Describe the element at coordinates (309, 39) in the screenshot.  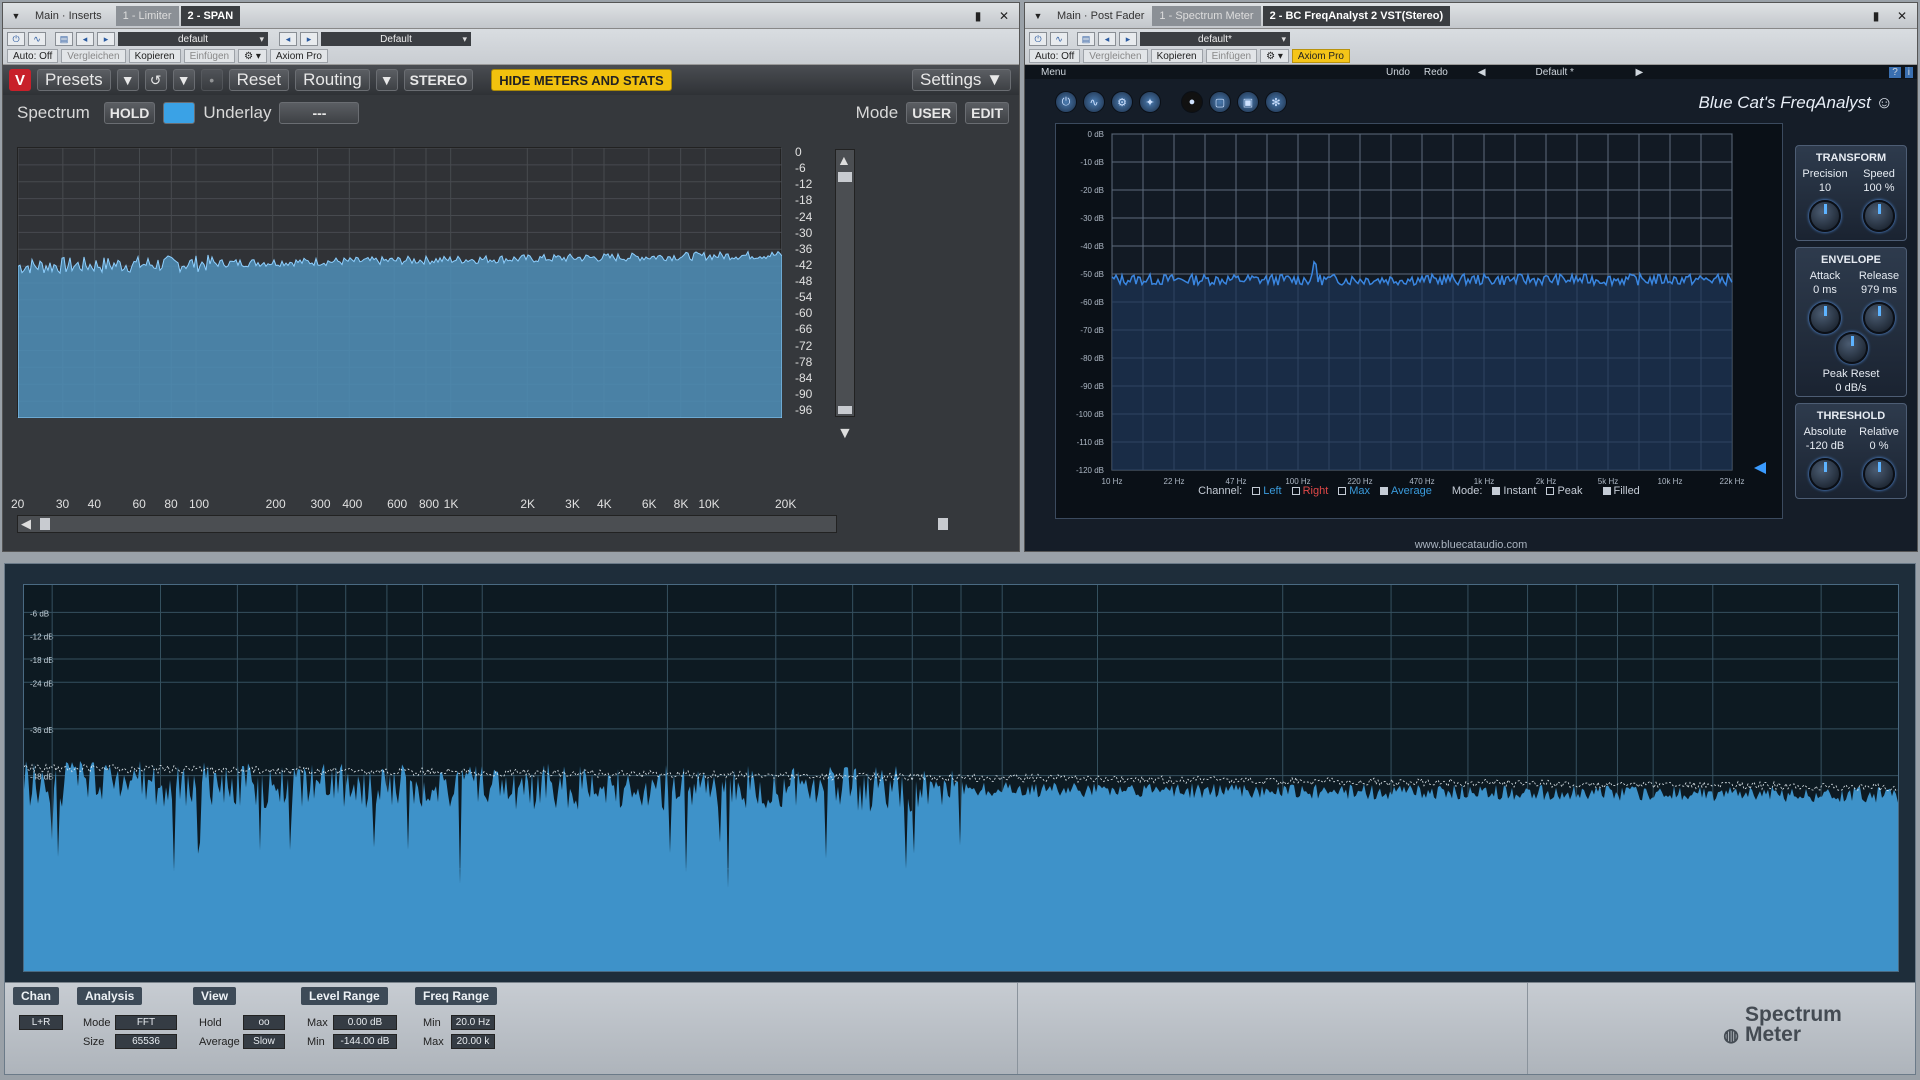
I see `next-program-icon: ▸` at that location.